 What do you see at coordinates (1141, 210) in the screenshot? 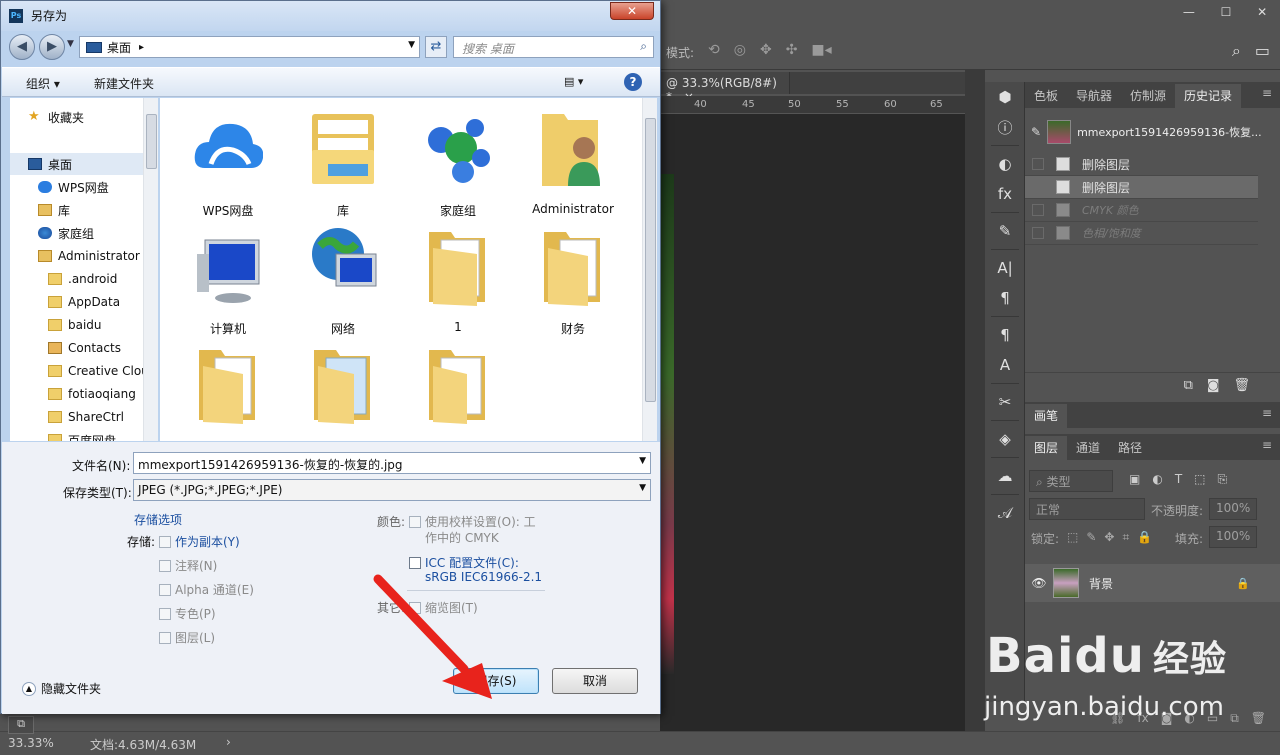
I see `history-item: CMYK 颜色` at bounding box center [1141, 210].